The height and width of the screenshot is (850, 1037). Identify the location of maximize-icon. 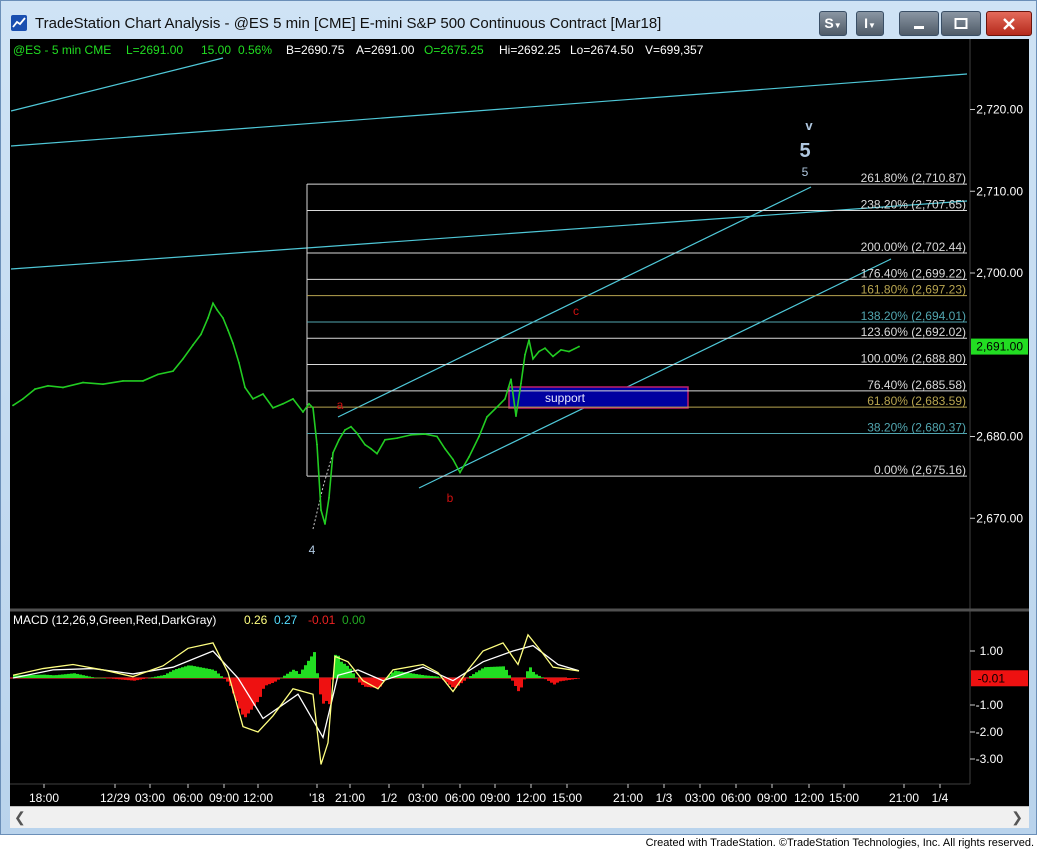
(961, 23).